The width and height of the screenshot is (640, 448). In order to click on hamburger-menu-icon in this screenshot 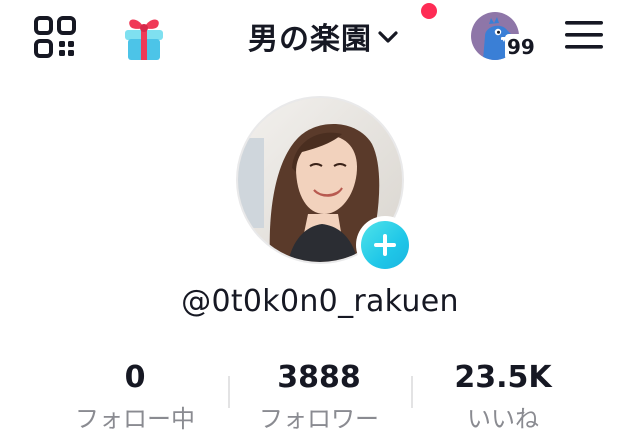, I will do `click(584, 35)`.